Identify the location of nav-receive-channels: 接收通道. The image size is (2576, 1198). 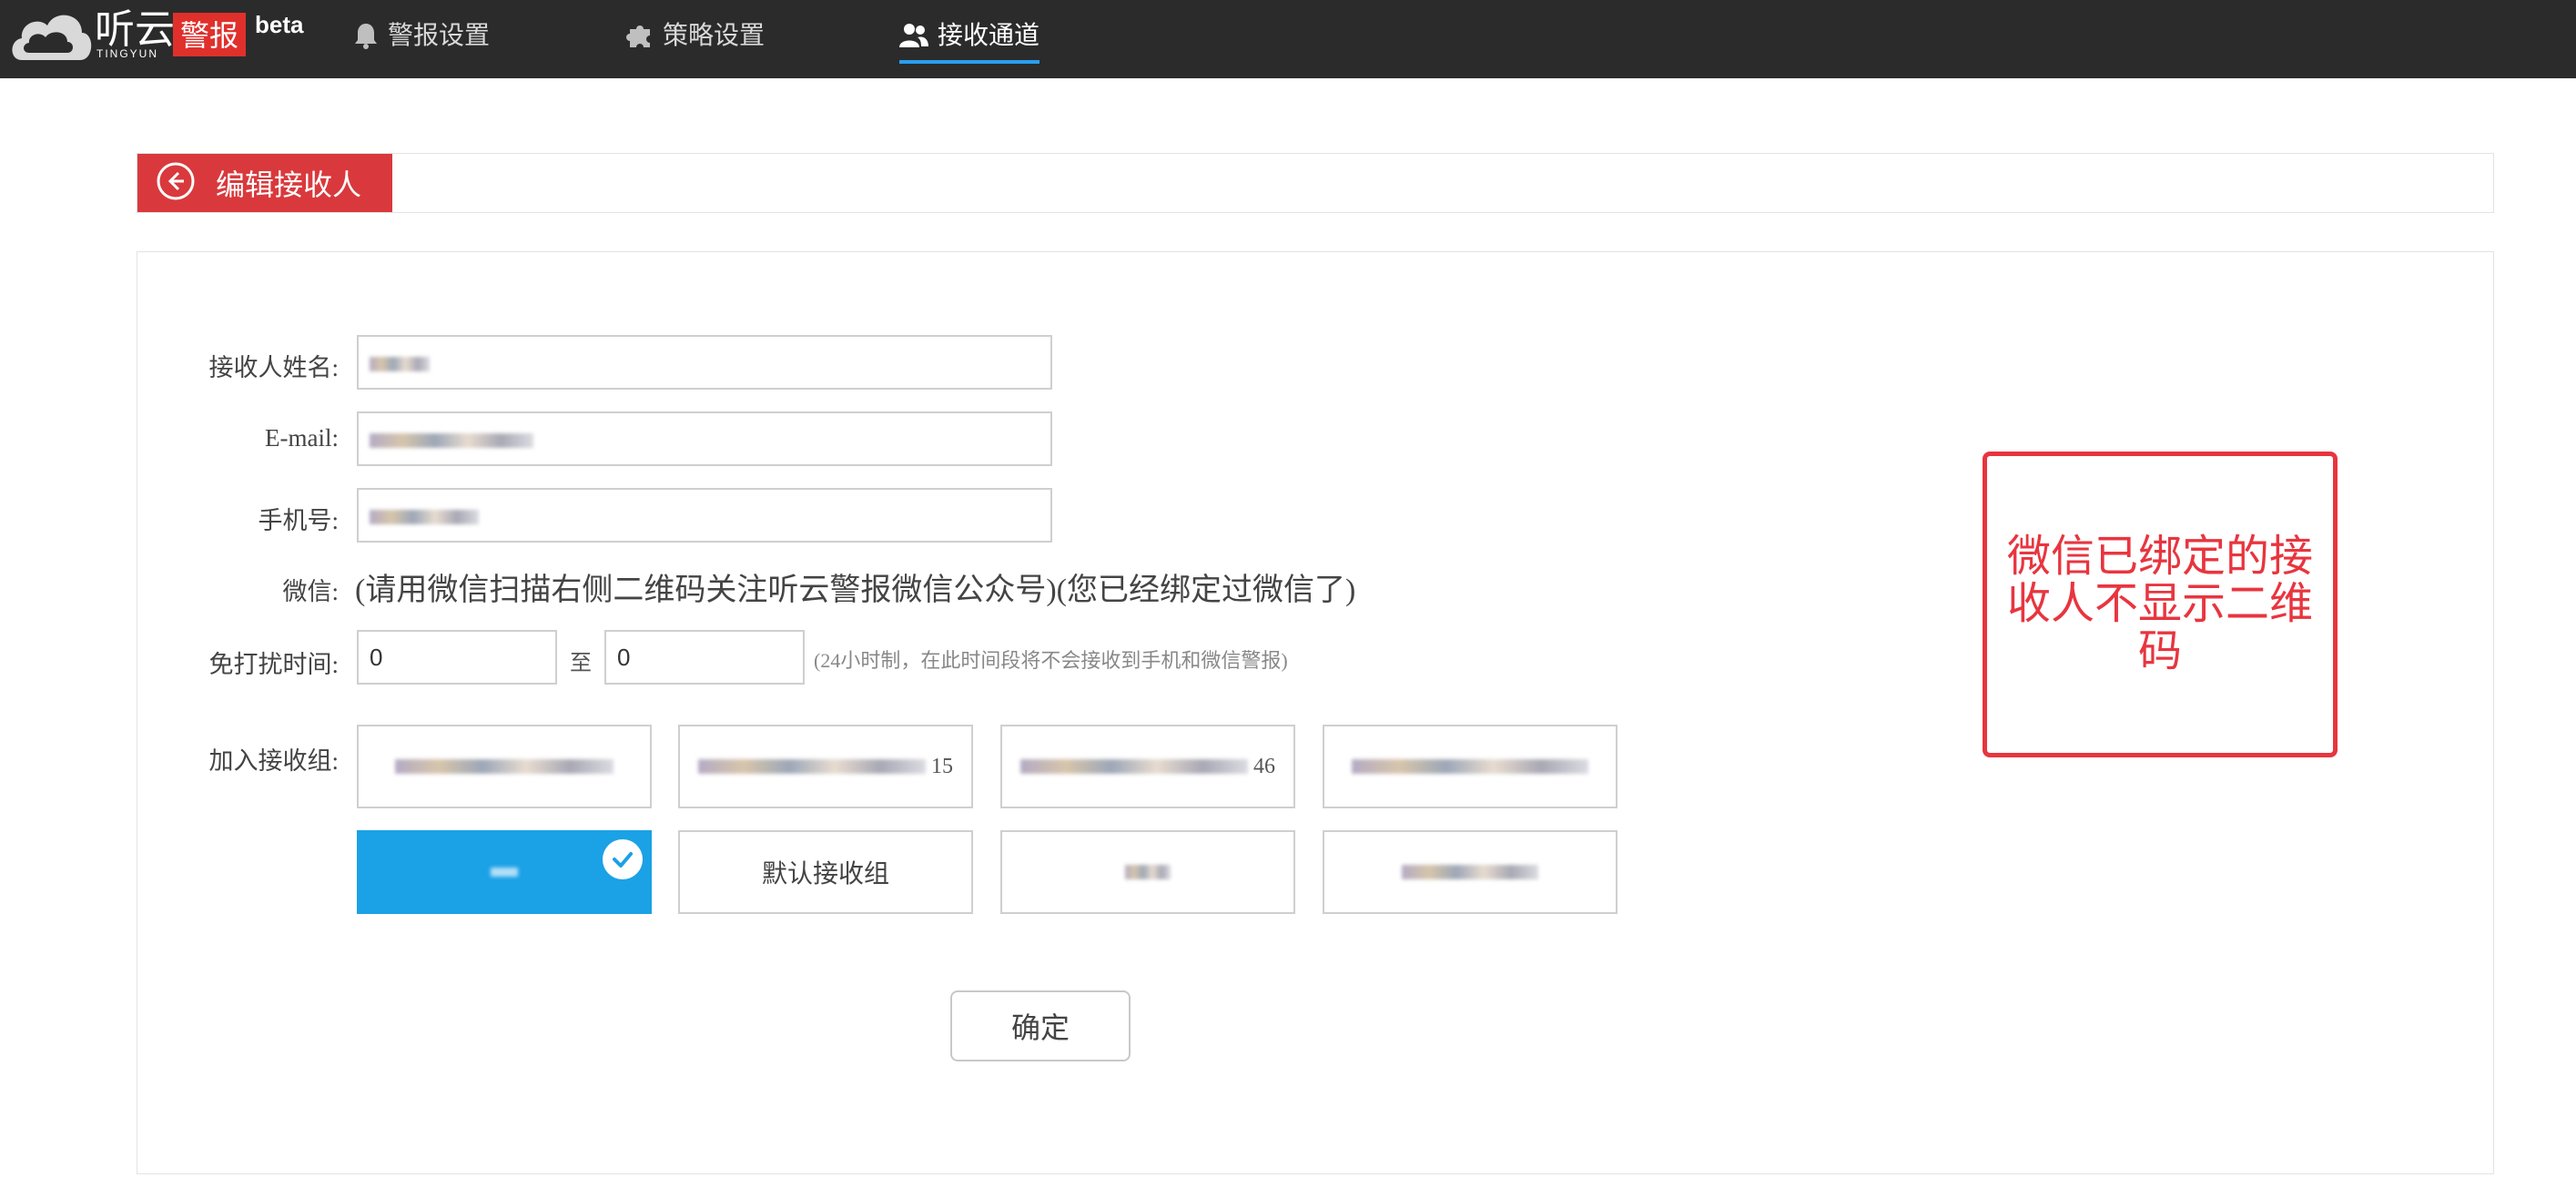
(970, 40).